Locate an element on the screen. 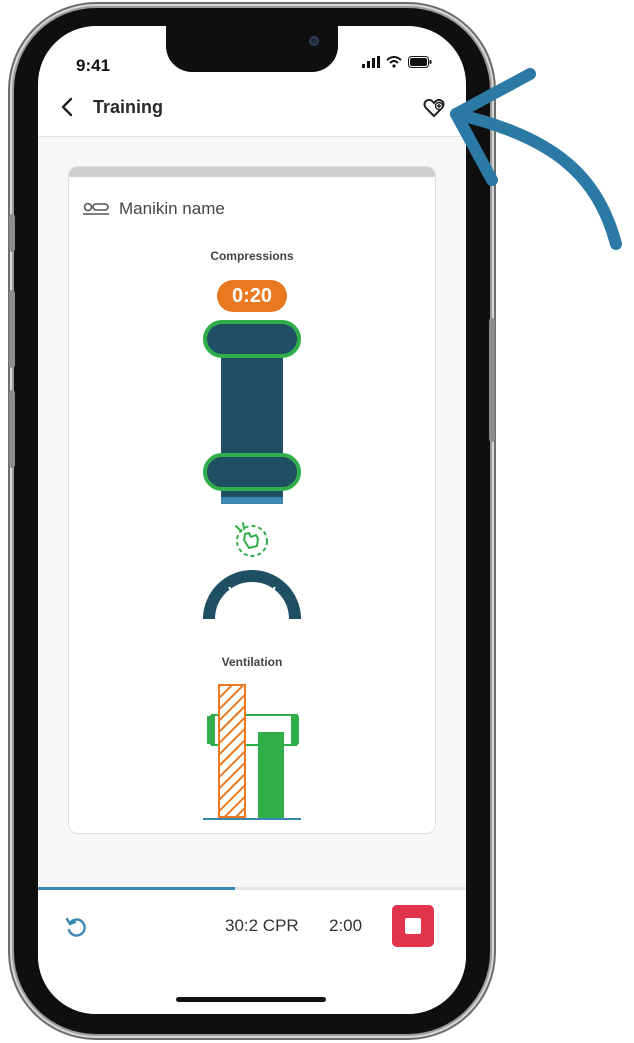  session-progress-track is located at coordinates (252, 888).